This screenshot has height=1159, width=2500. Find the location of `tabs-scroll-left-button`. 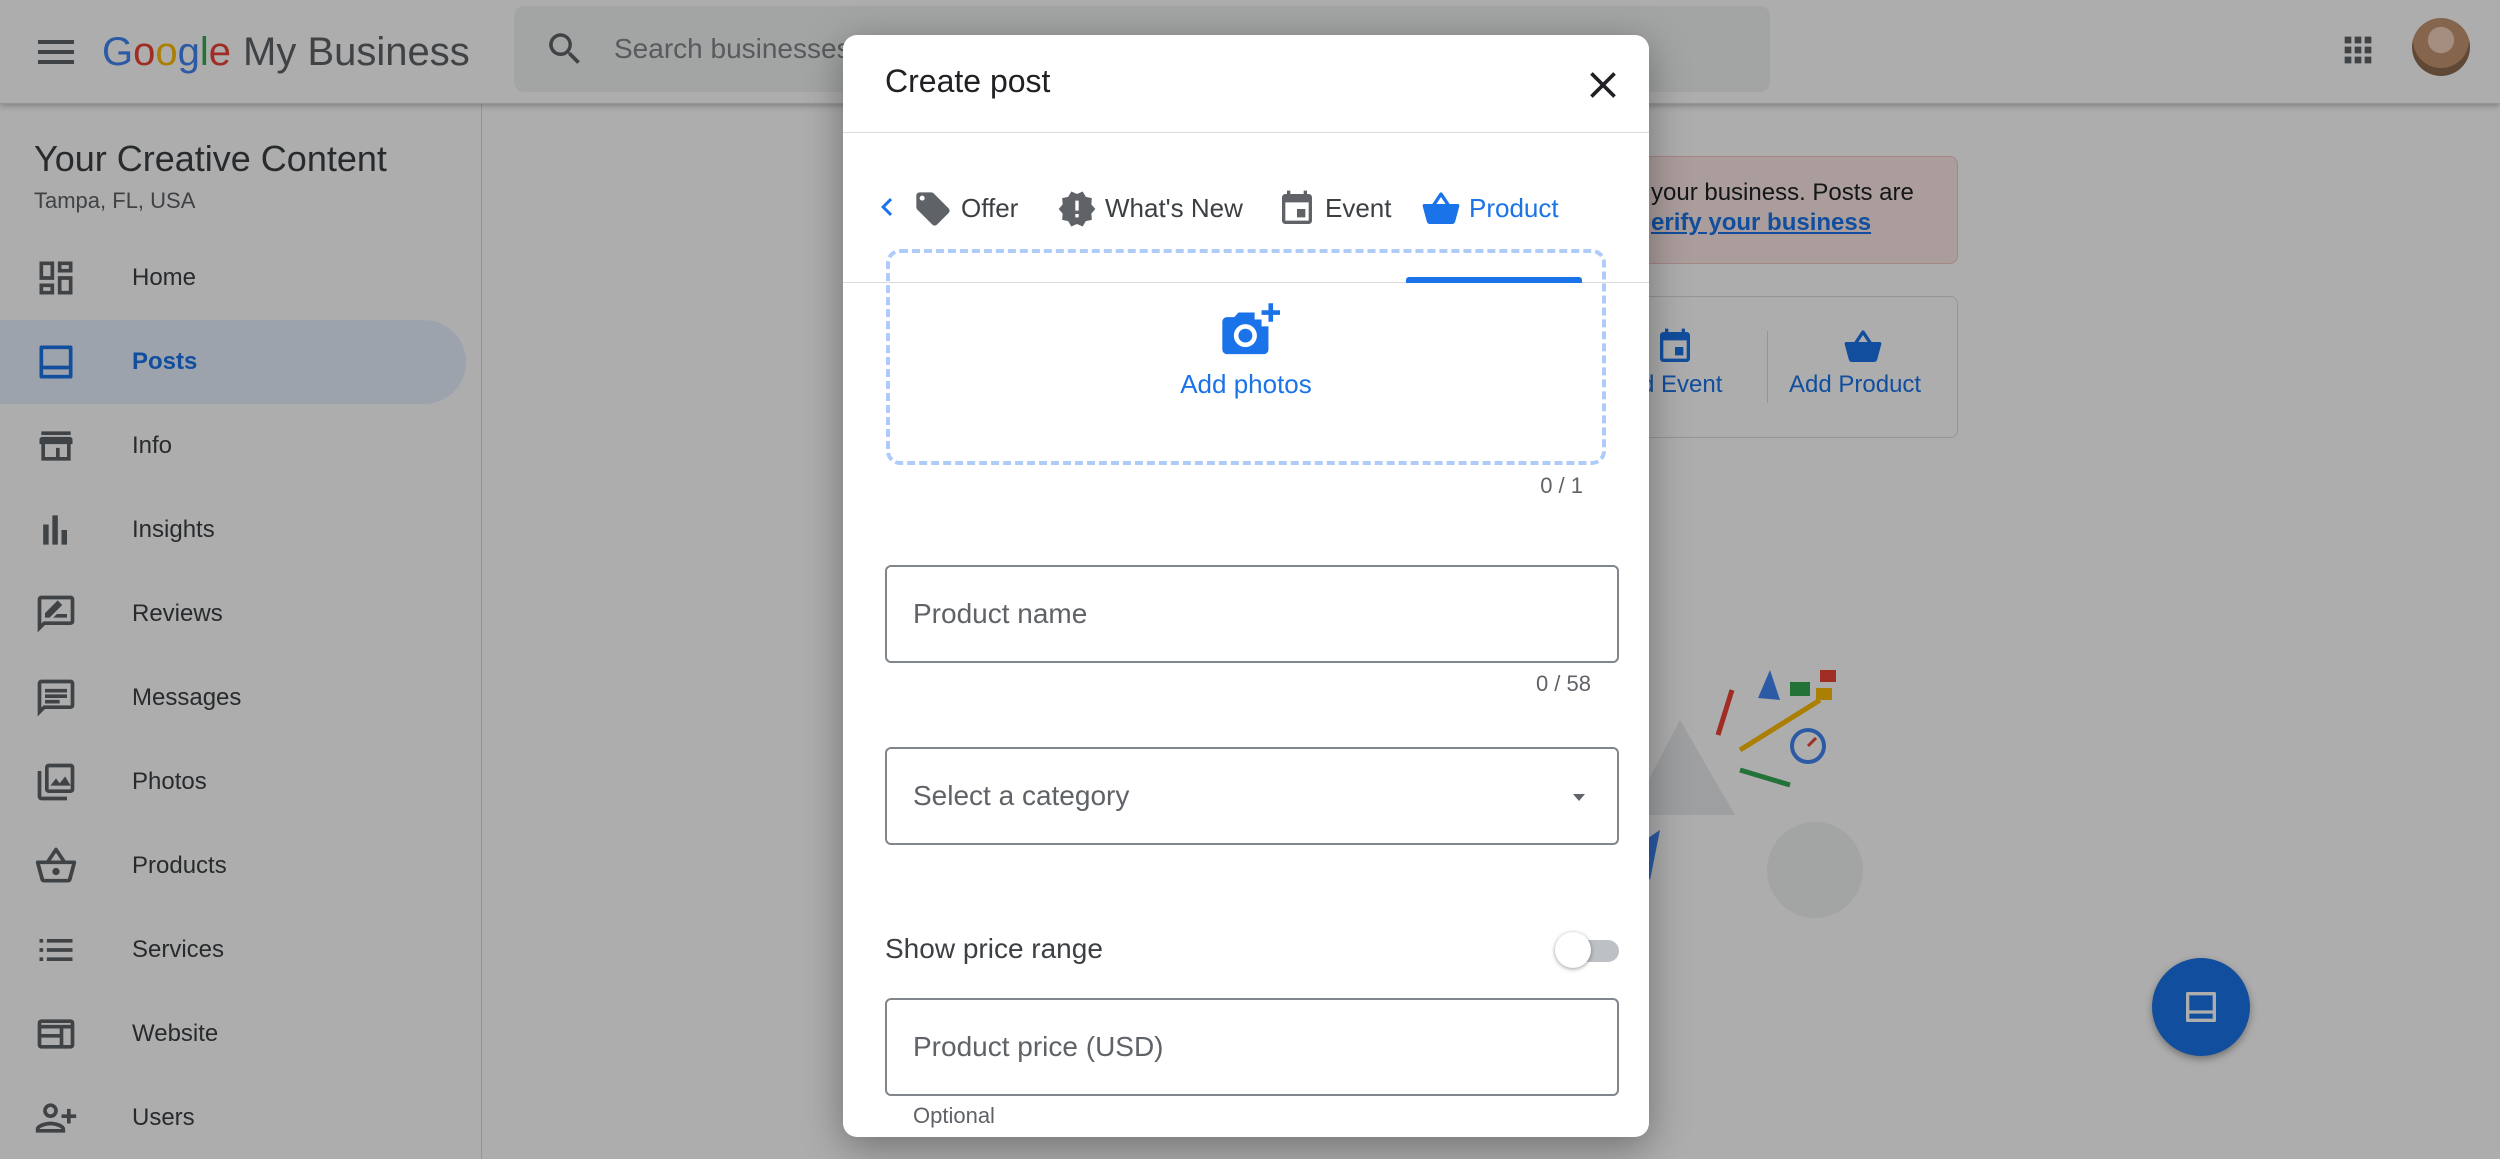

tabs-scroll-left-button is located at coordinates (887, 207).